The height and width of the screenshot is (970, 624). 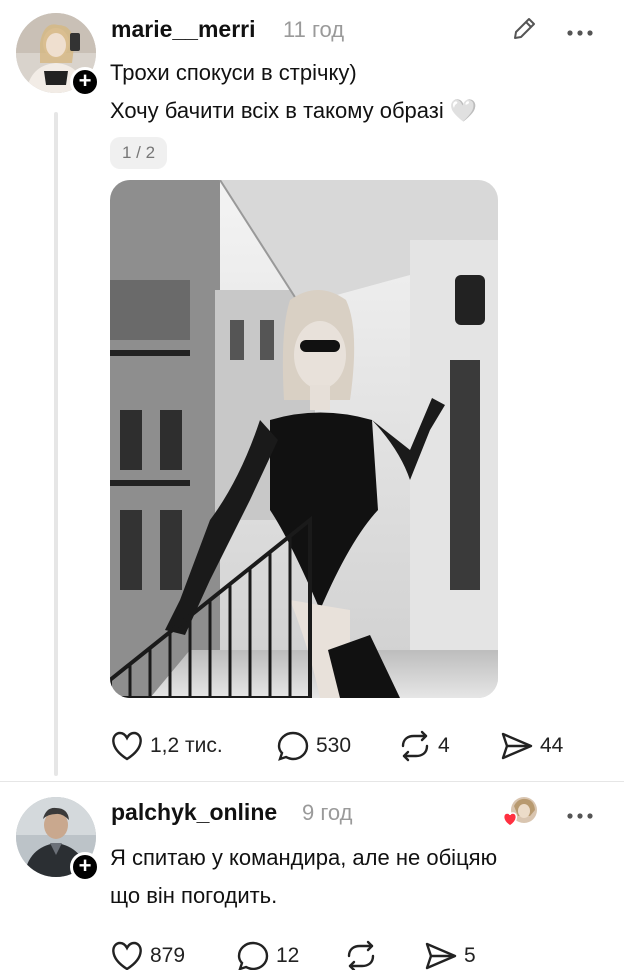 What do you see at coordinates (194, 895) in the screenshot?
I see `reply-text-line-2: що він погодить.` at bounding box center [194, 895].